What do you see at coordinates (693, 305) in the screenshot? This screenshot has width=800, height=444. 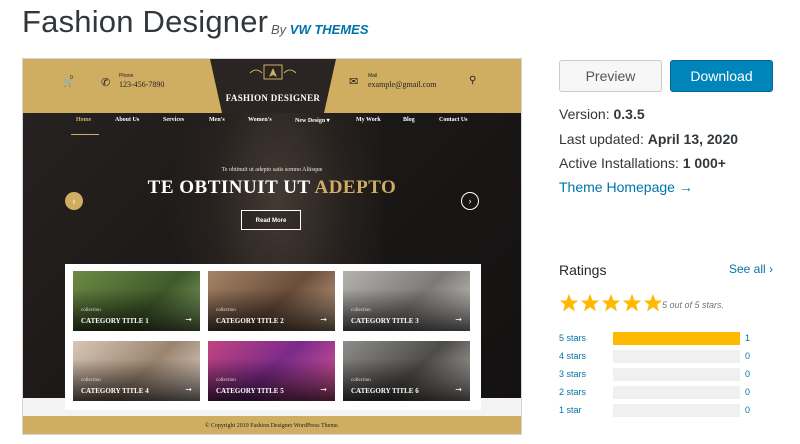 I see `stars-text: 5 out of 5 stars.` at bounding box center [693, 305].